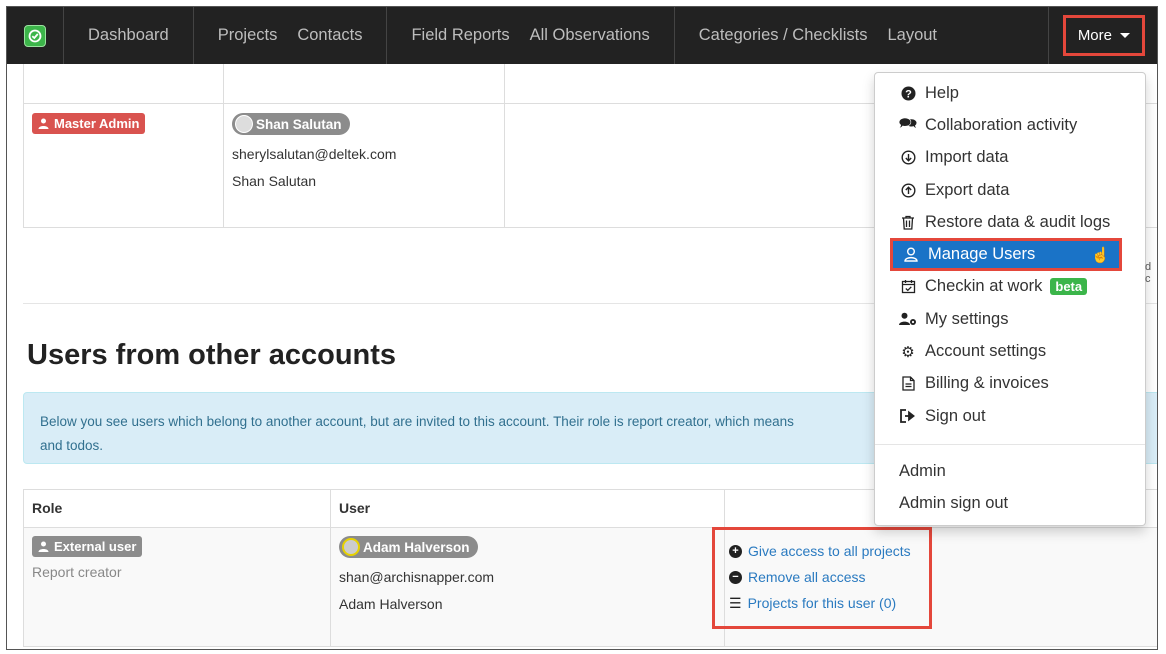 This screenshot has width=1166, height=654. I want to click on user-pill-name: Shan Salutan, so click(299, 124).